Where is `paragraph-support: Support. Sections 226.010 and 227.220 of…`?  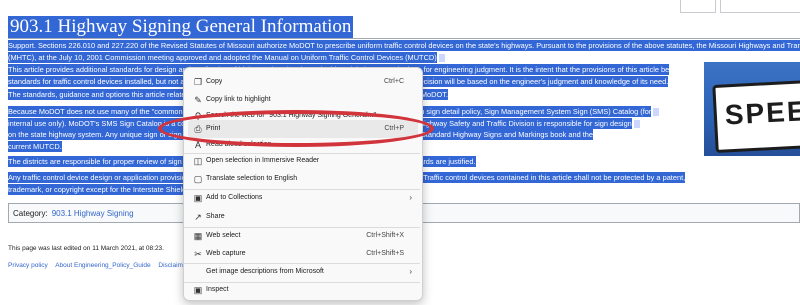 paragraph-support: Support. Sections 226.010 and 227.220 of… is located at coordinates (404, 51).